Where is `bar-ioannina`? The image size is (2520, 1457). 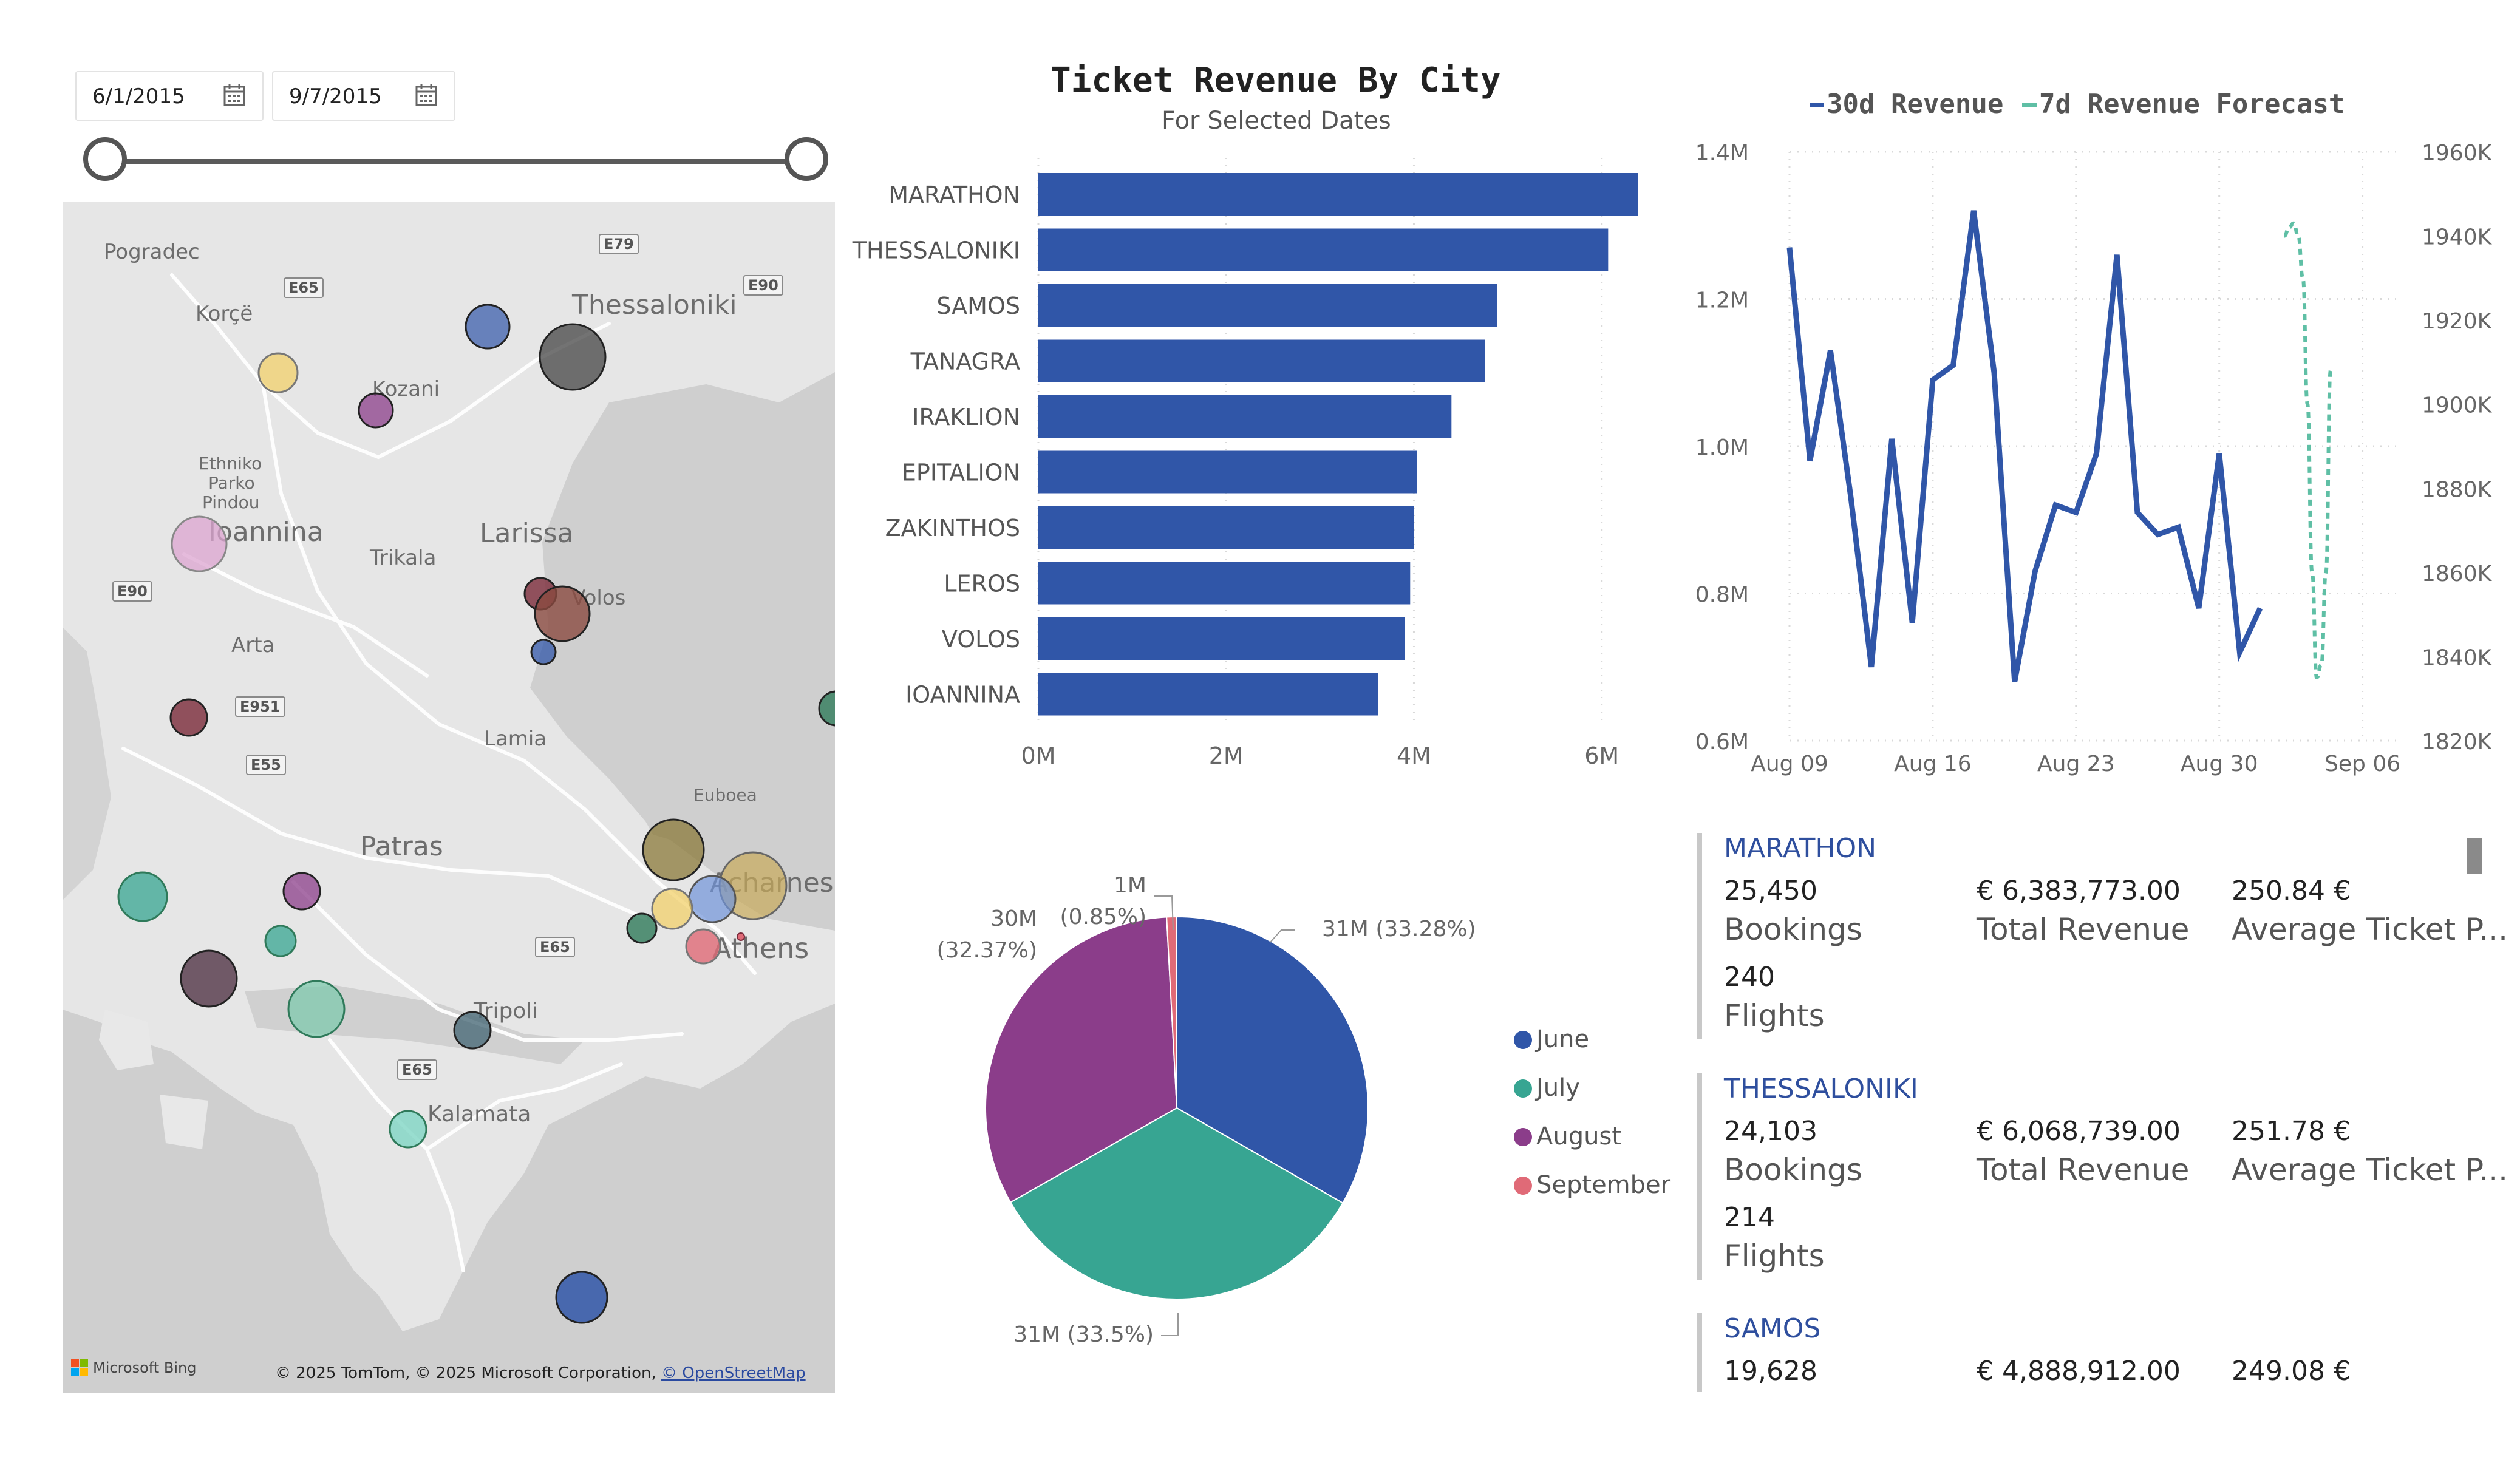
bar-ioannina is located at coordinates (1208, 694).